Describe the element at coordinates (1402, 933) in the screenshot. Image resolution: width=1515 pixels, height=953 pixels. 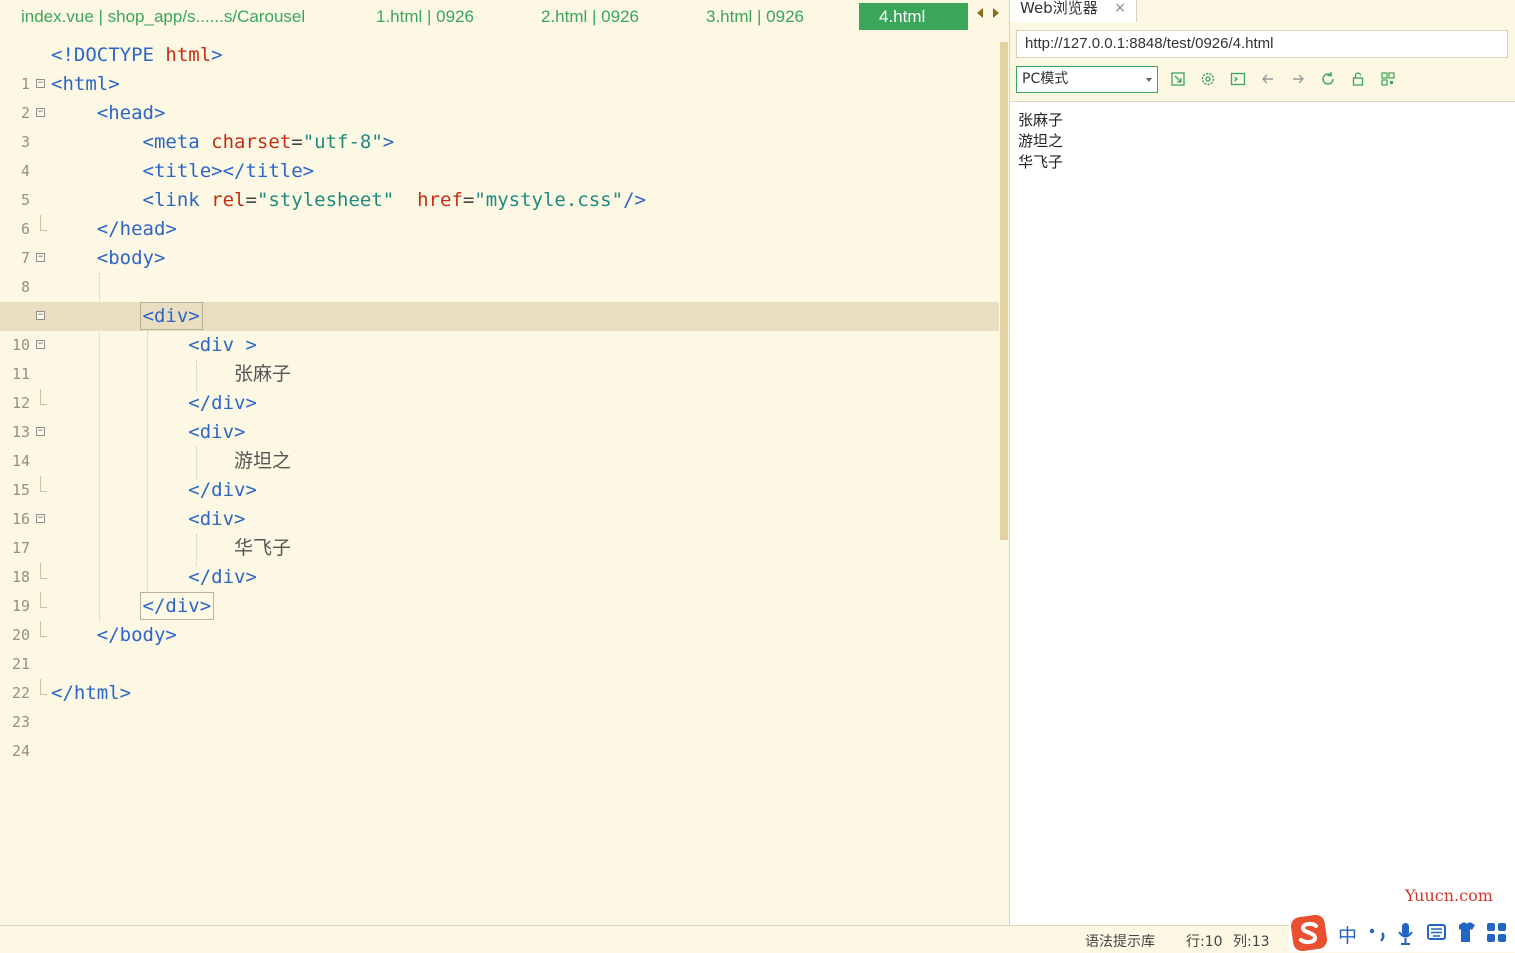
I see `ime-toolbar: 中` at that location.